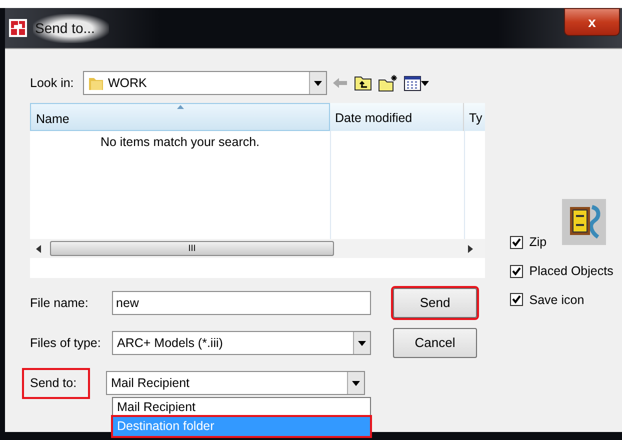  What do you see at coordinates (38, 248) in the screenshot?
I see `scroll-left-icon` at bounding box center [38, 248].